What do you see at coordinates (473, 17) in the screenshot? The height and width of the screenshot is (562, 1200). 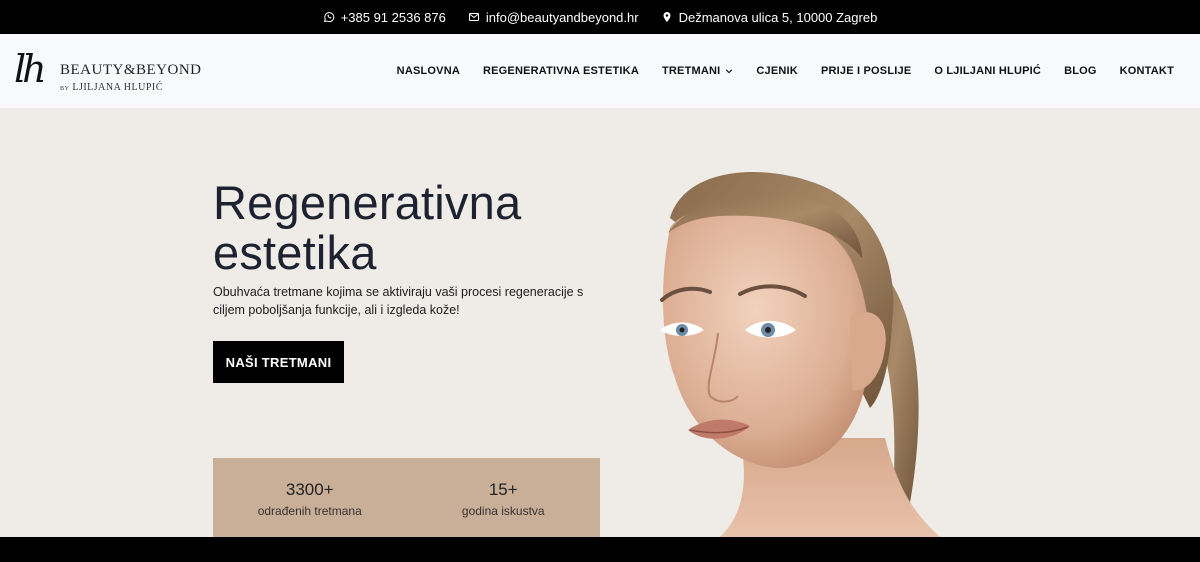 I see `envelope-icon` at bounding box center [473, 17].